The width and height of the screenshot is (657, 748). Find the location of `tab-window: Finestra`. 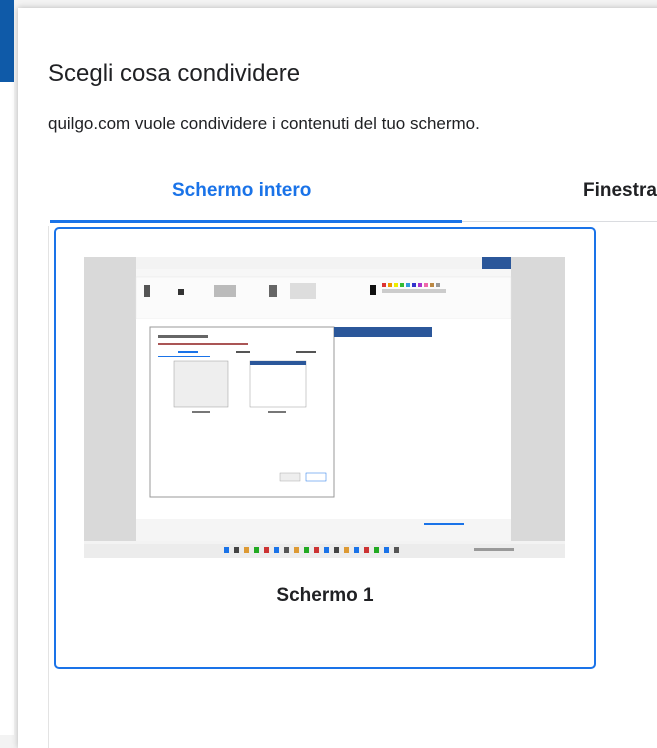

tab-window: Finestra is located at coordinates (620, 191).